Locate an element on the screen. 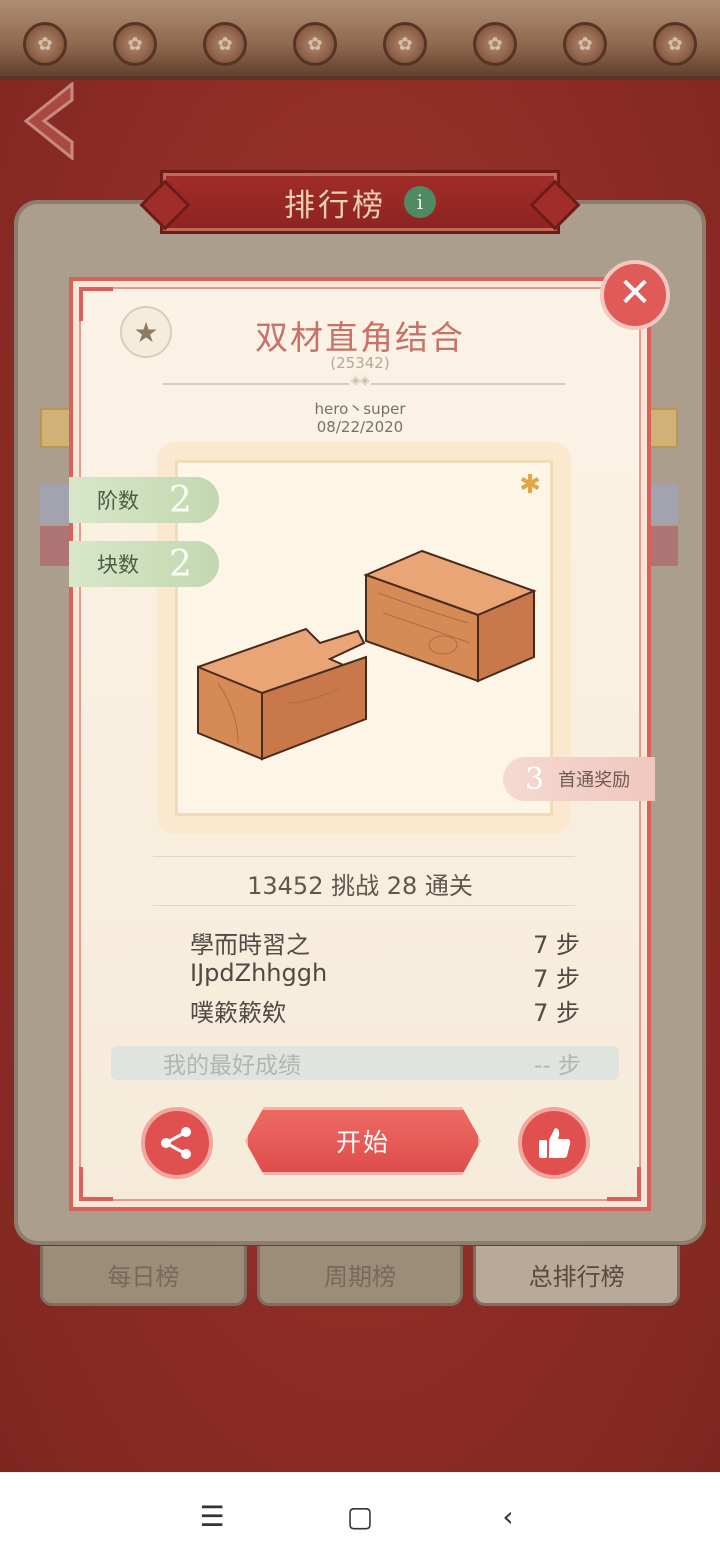  first-clear-reward-tag: 3 首通奖励 is located at coordinates (579, 779).